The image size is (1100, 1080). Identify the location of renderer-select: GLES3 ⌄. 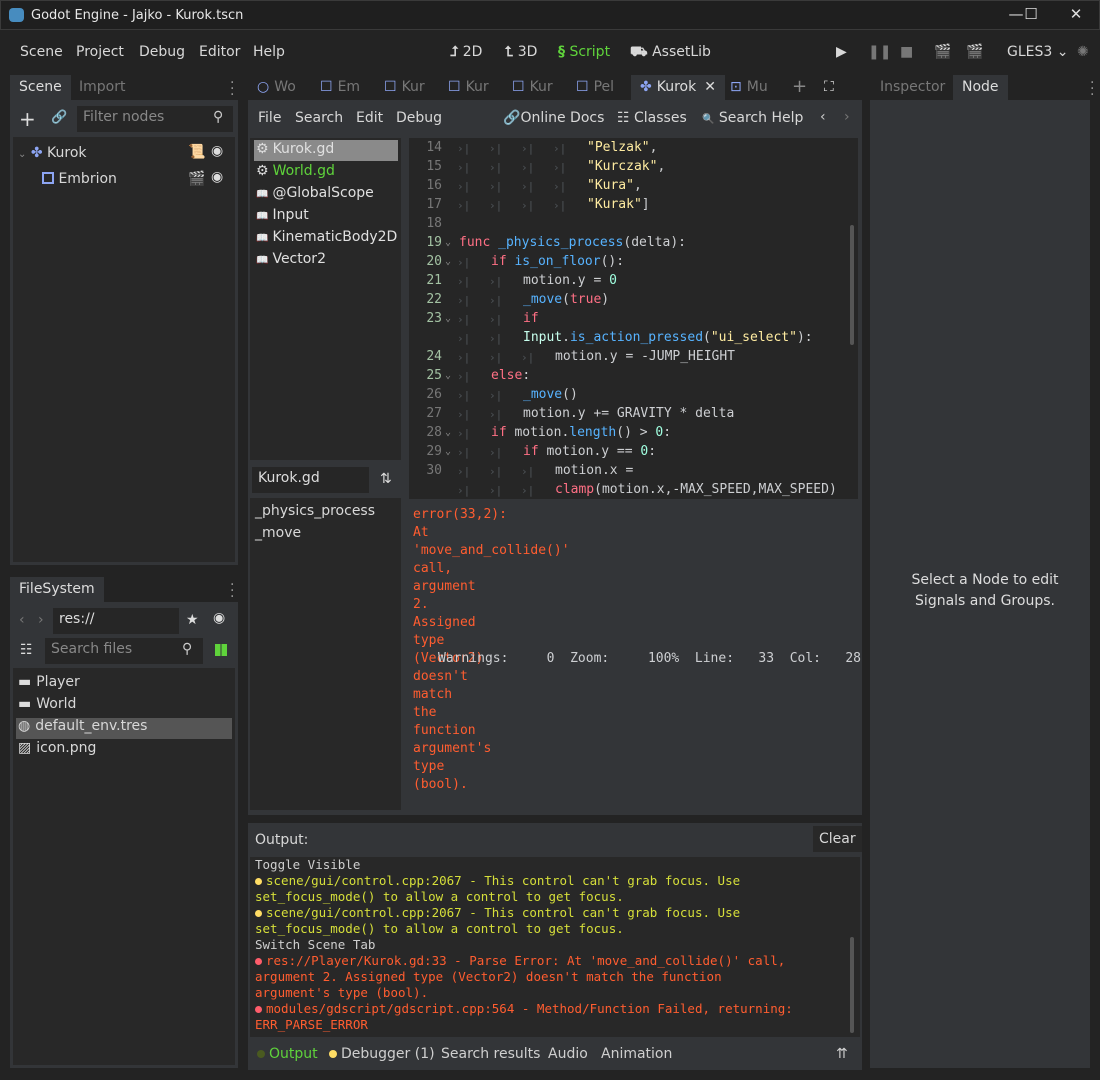
(1037, 52).